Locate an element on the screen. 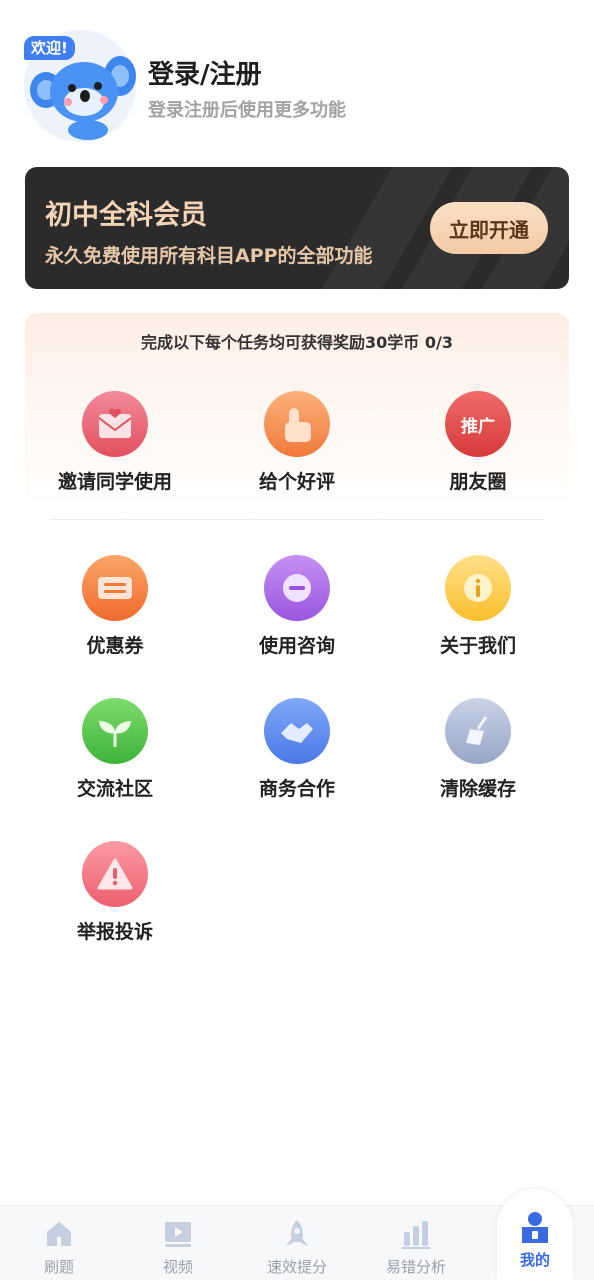 This screenshot has height=1280, width=594. nav-label: 视频 is located at coordinates (177, 1267).